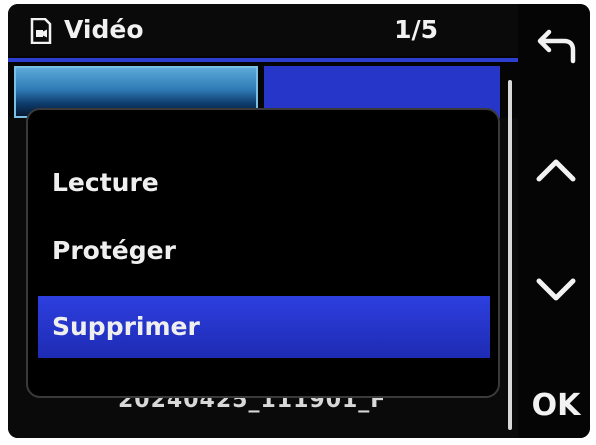 The height and width of the screenshot is (445, 596). Describe the element at coordinates (126, 326) in the screenshot. I see `menu-item-label: Supprimer` at that location.